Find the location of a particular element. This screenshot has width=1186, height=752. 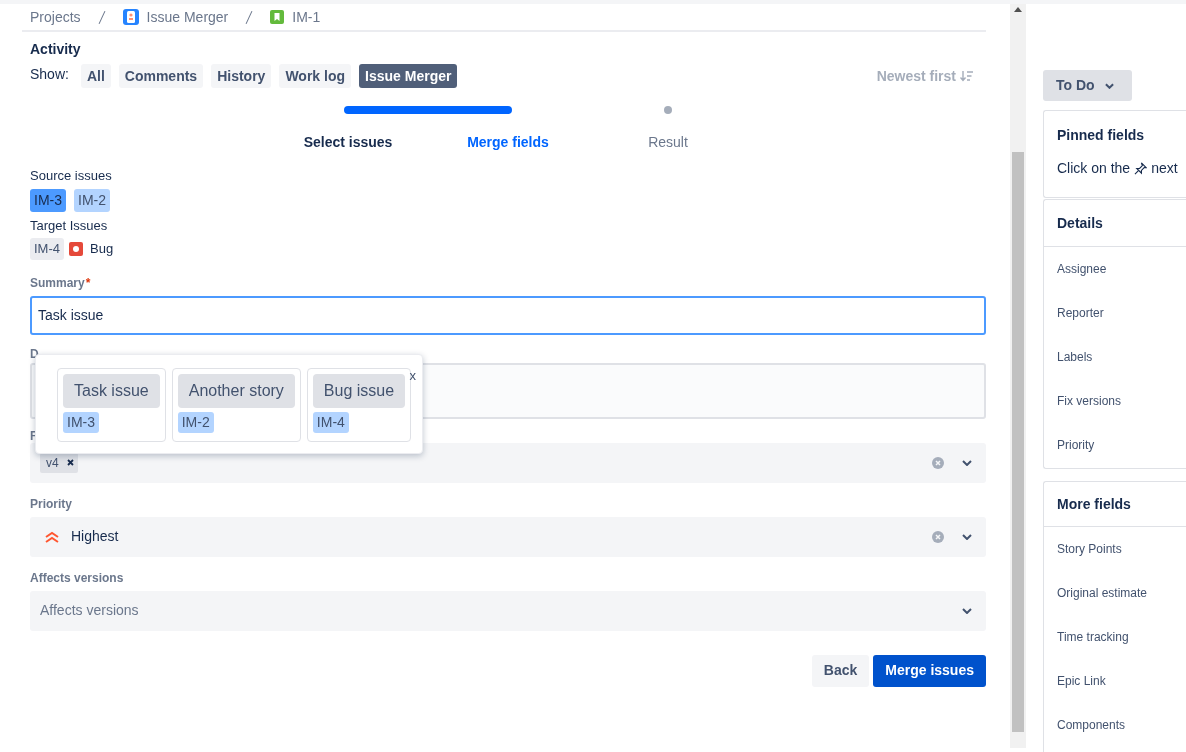

filter-tab: Issue Merger is located at coordinates (408, 76).